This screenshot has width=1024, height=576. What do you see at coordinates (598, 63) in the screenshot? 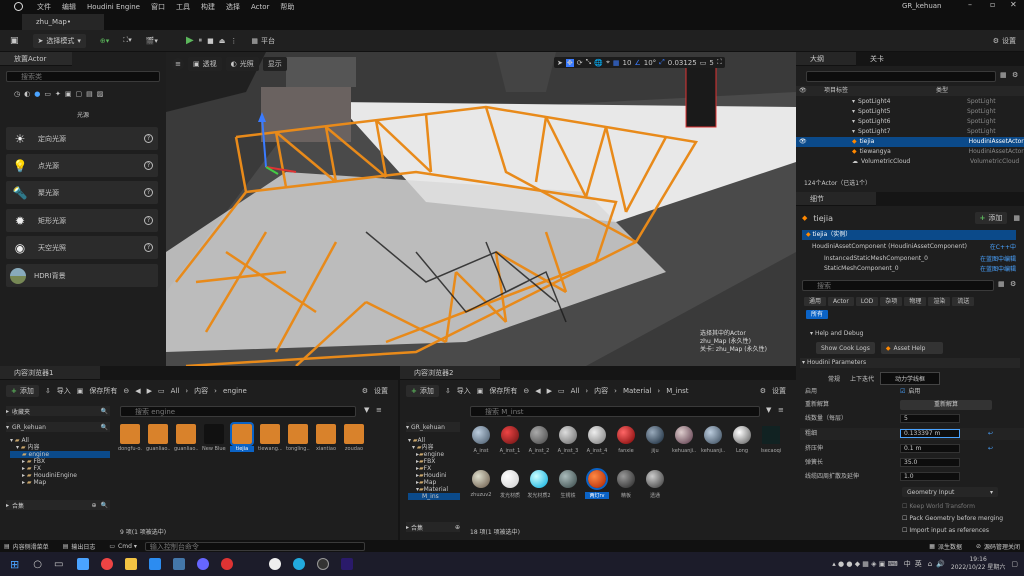
I see `world-space-icon: 🌐` at bounding box center [598, 63].